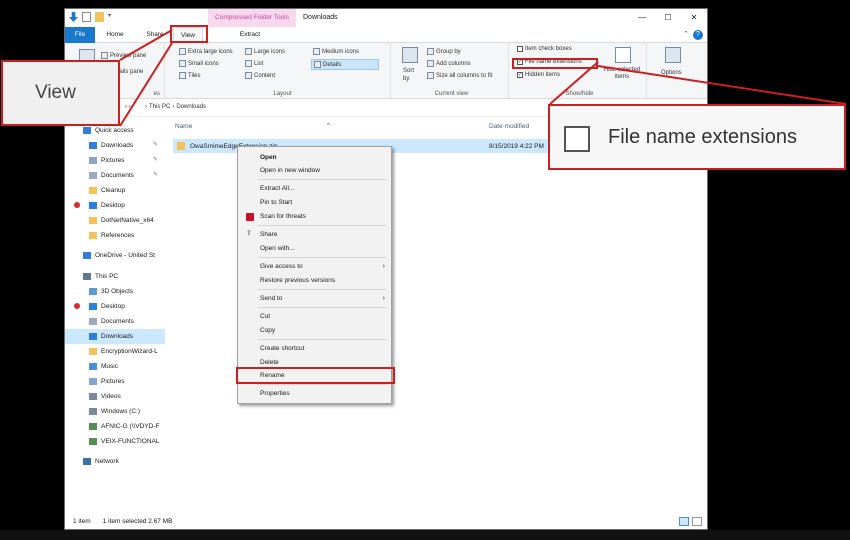  Describe the element at coordinates (314, 202) in the screenshot. I see `menu-item-pin-to-start: Pin to Start` at that location.